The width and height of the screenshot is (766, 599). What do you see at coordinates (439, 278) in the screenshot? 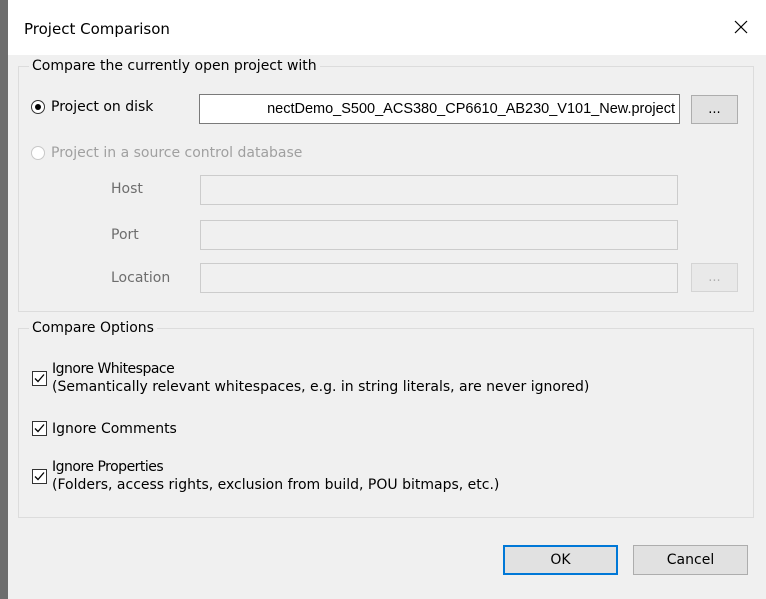
I see `location-input` at bounding box center [439, 278].